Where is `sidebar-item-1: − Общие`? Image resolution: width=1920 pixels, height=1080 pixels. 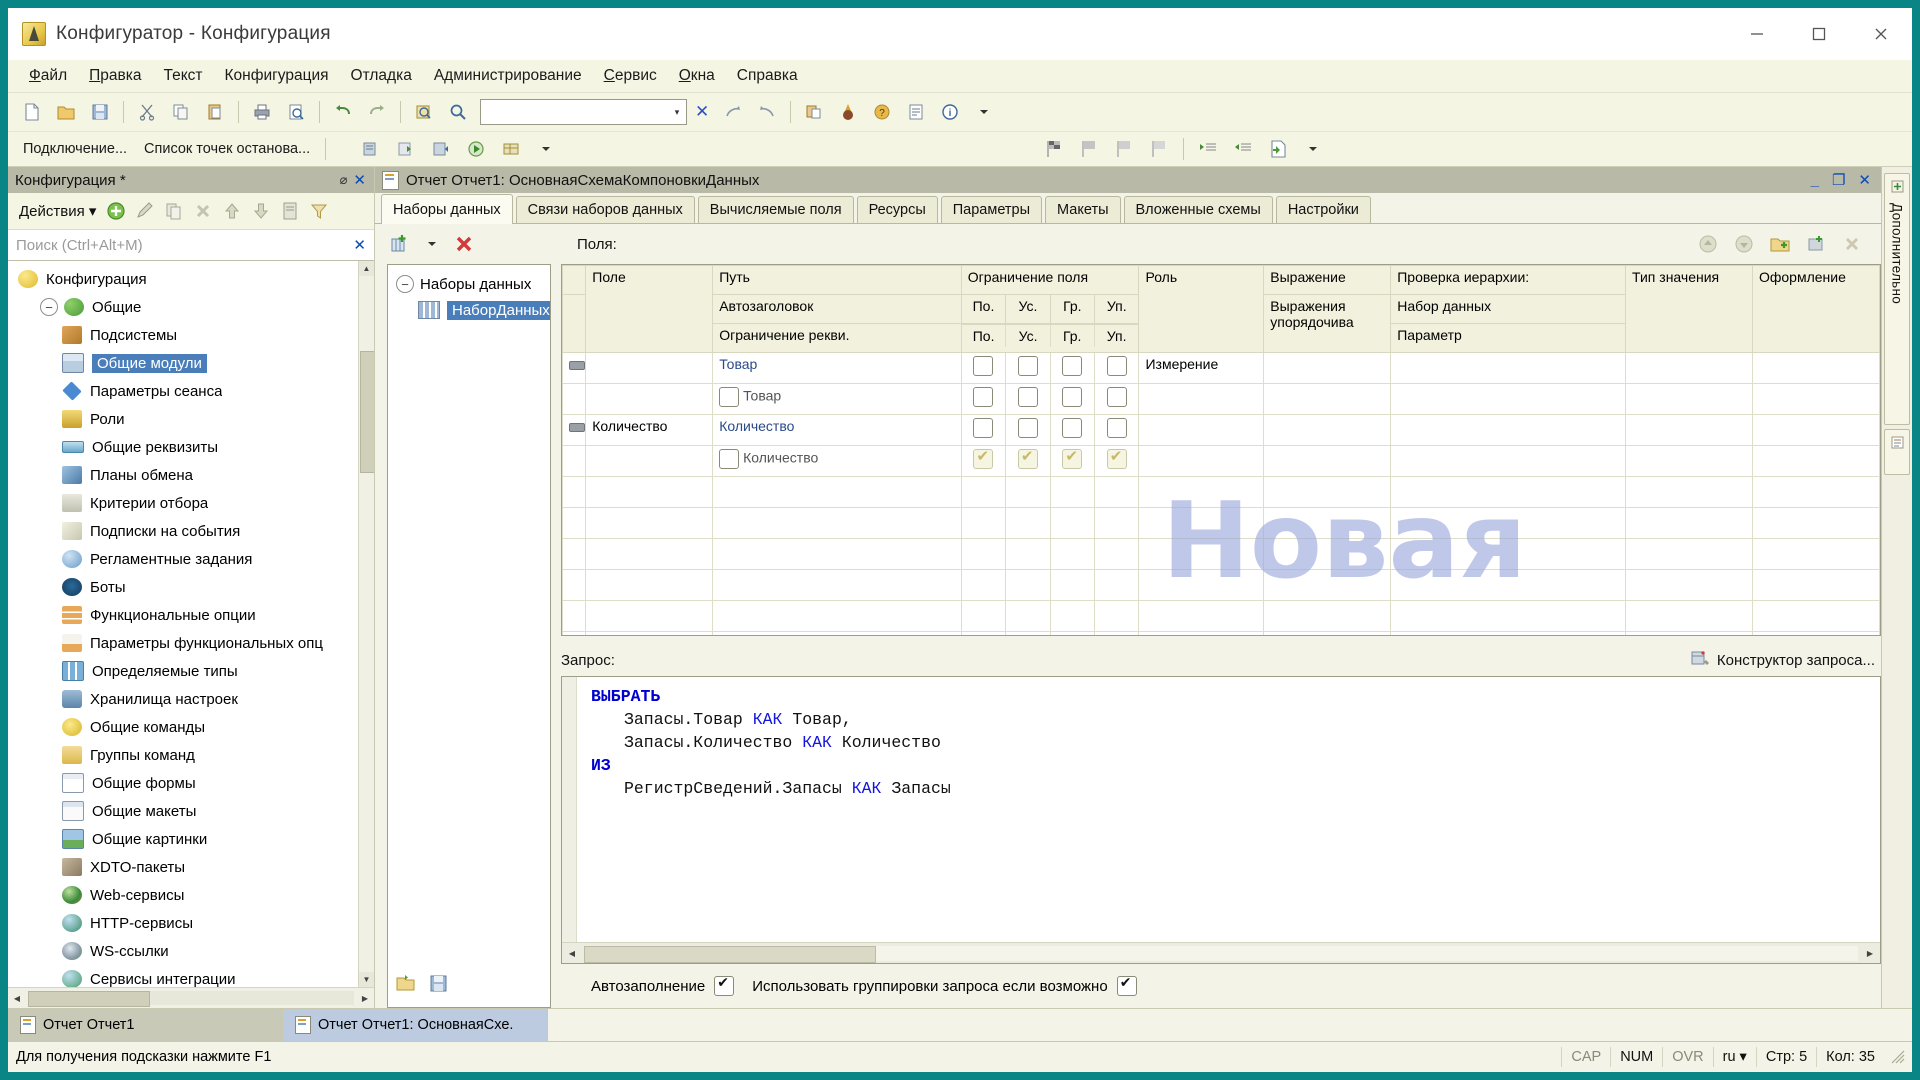
sidebar-item-1: − Общие is located at coordinates (191, 307).